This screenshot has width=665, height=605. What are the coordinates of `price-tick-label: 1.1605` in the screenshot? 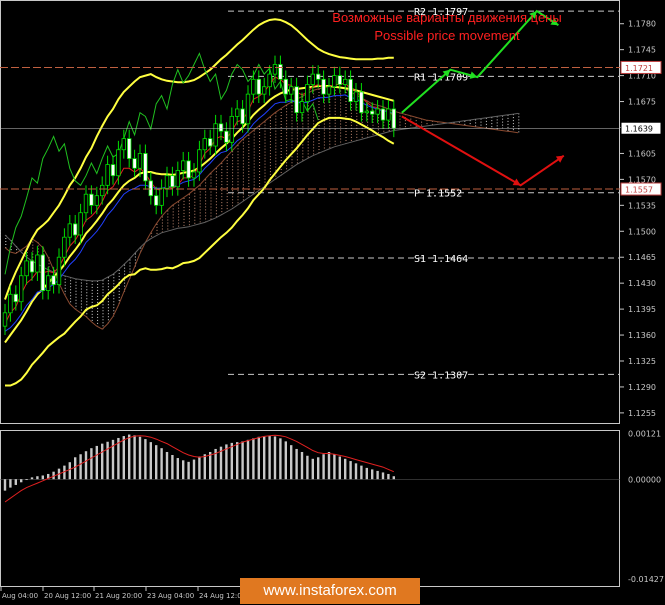 It's located at (642, 153).